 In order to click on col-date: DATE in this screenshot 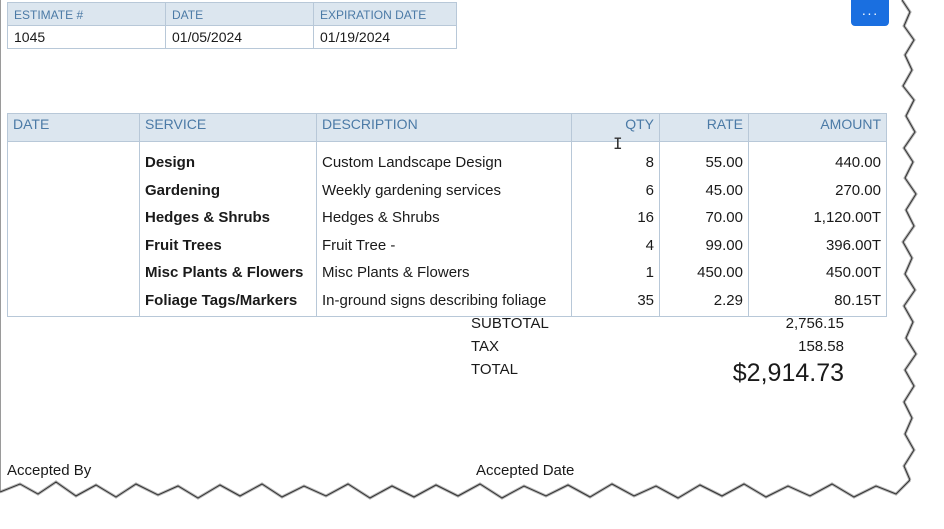, I will do `click(73, 127)`.